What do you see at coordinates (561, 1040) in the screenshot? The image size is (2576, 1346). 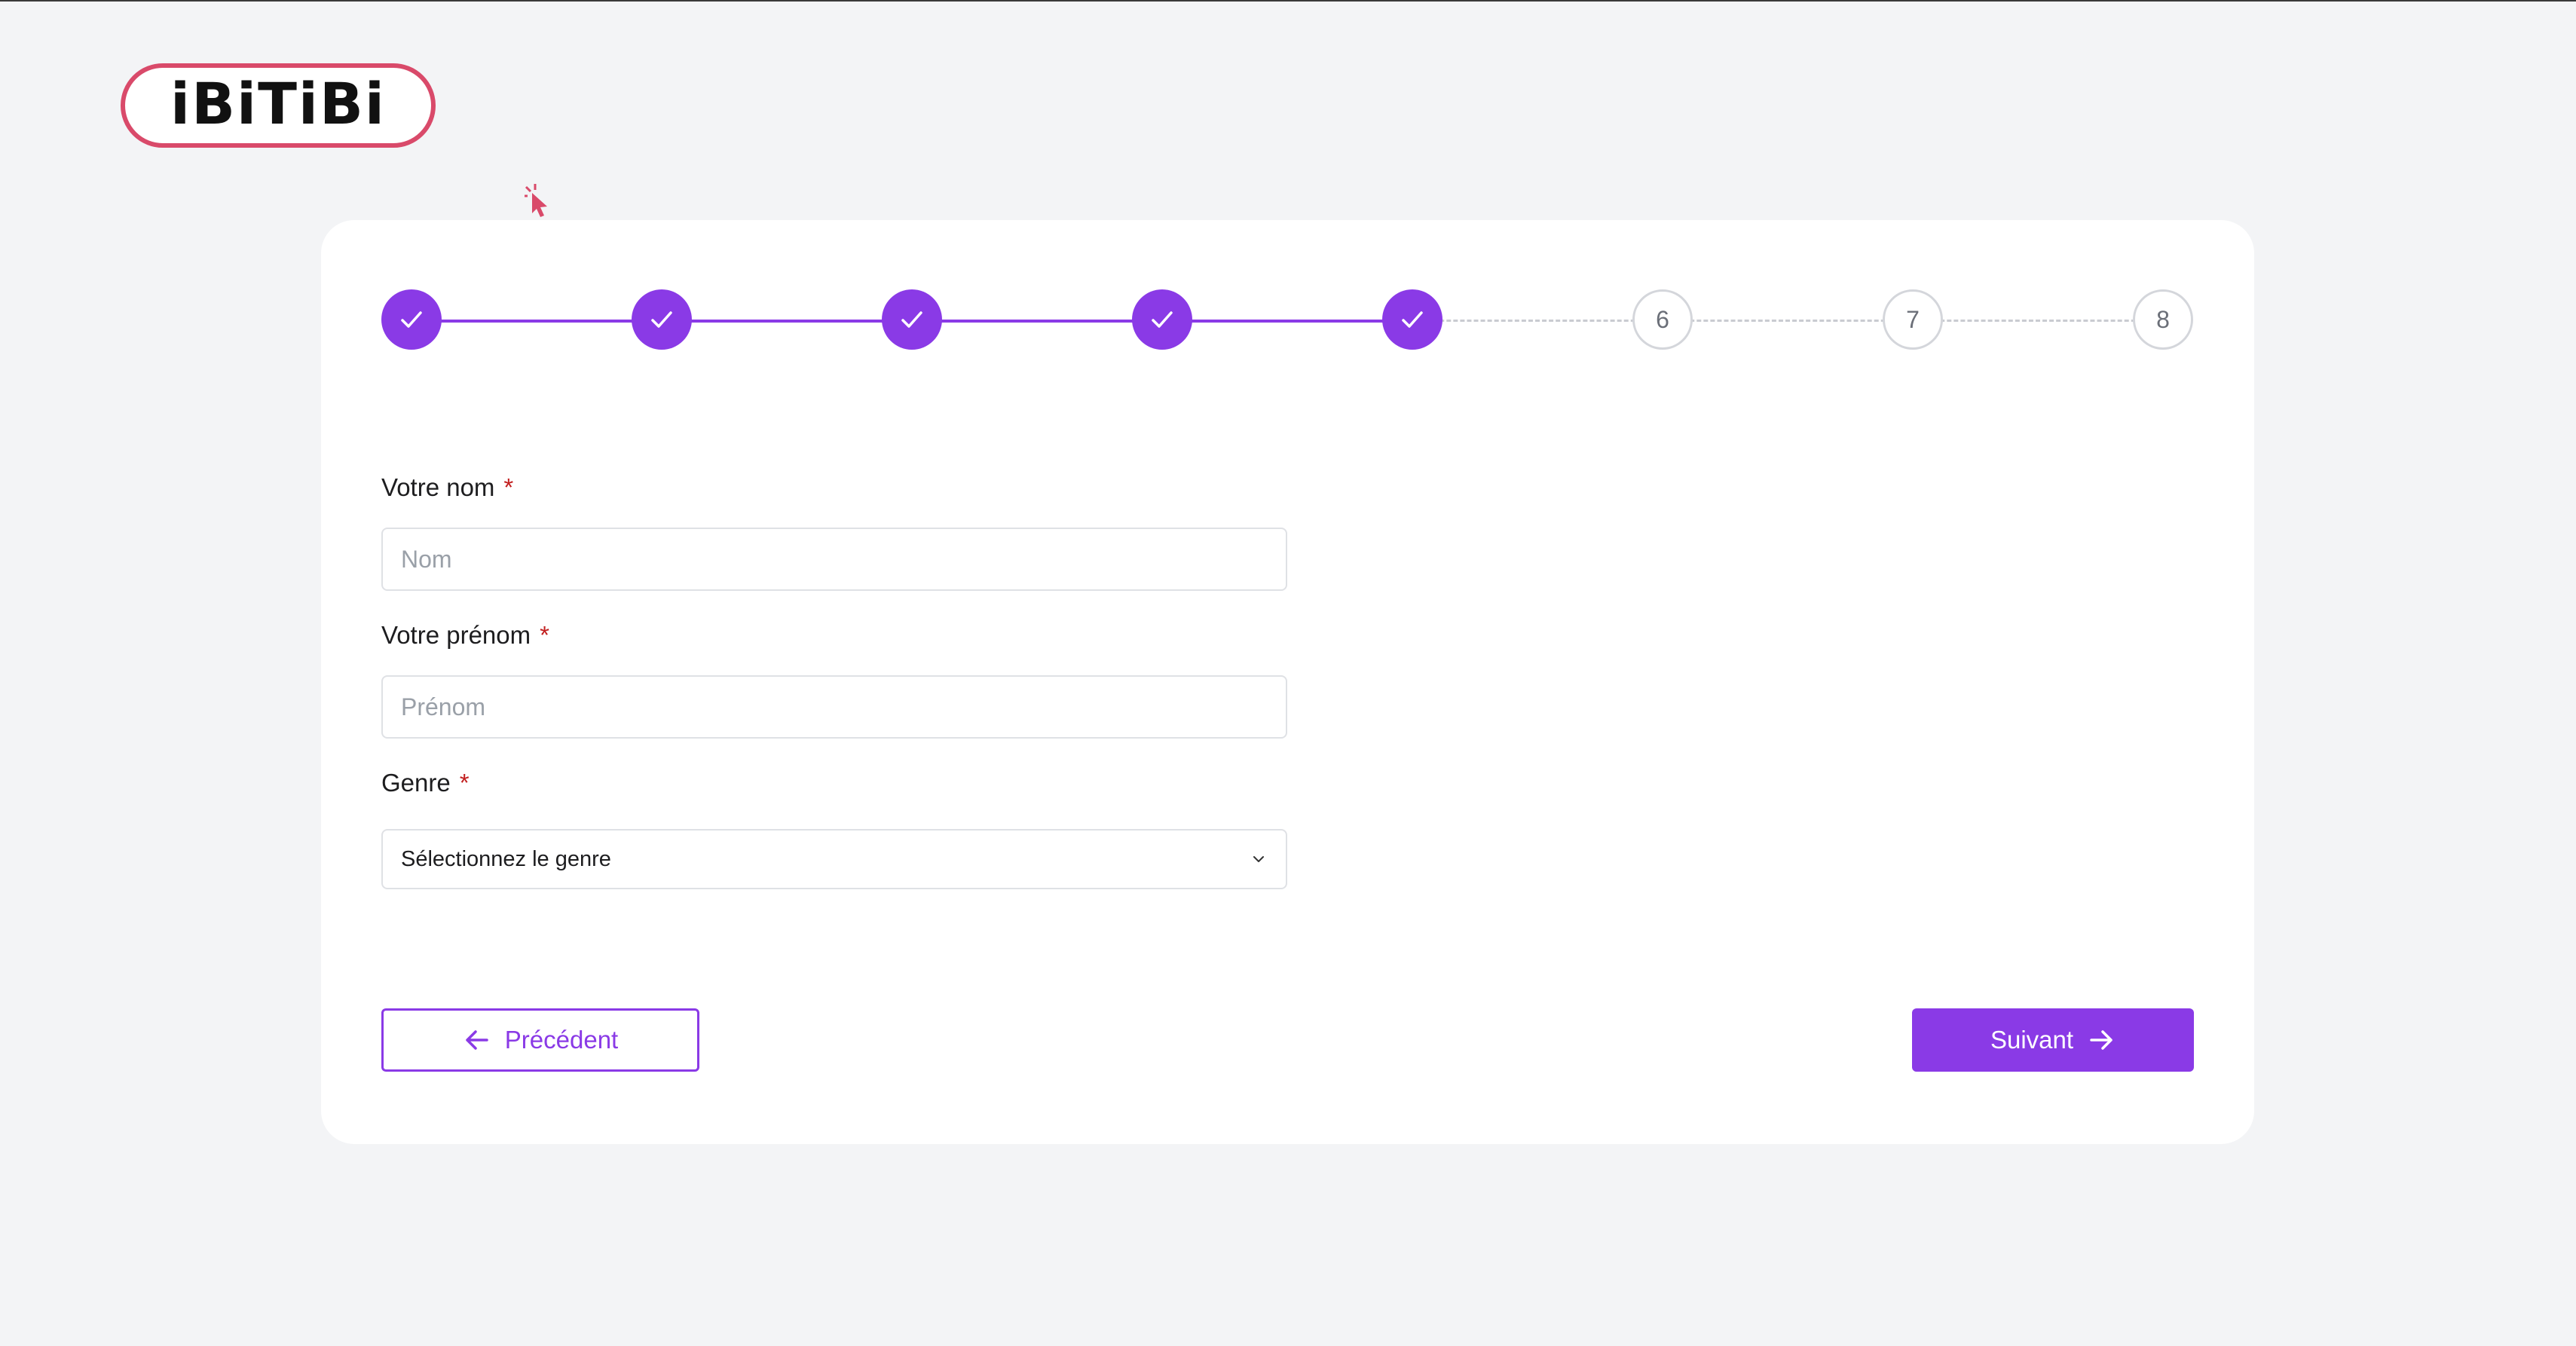 I see `previous-button-label: Précédent` at bounding box center [561, 1040].